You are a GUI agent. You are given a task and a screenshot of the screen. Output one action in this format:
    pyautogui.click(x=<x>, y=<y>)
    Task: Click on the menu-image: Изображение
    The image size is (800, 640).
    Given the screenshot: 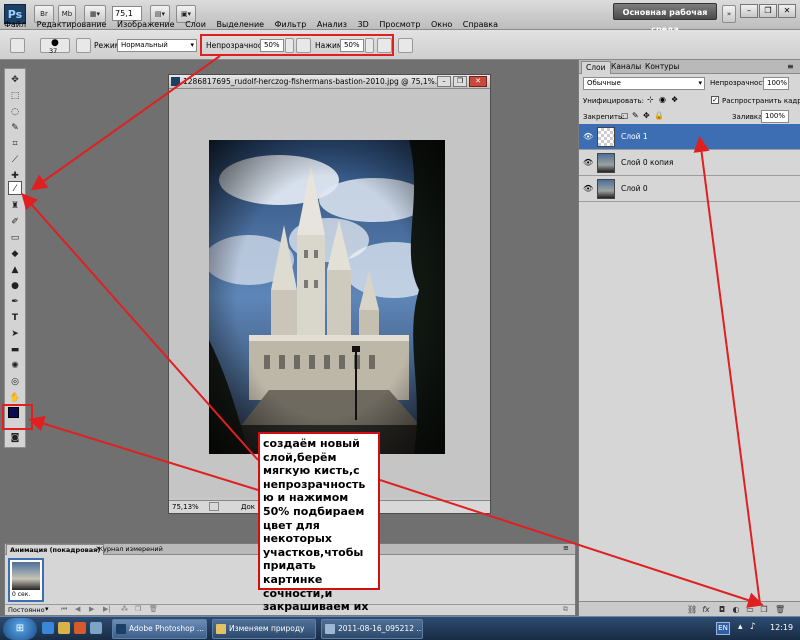 What is the action you would take?
    pyautogui.click(x=146, y=24)
    